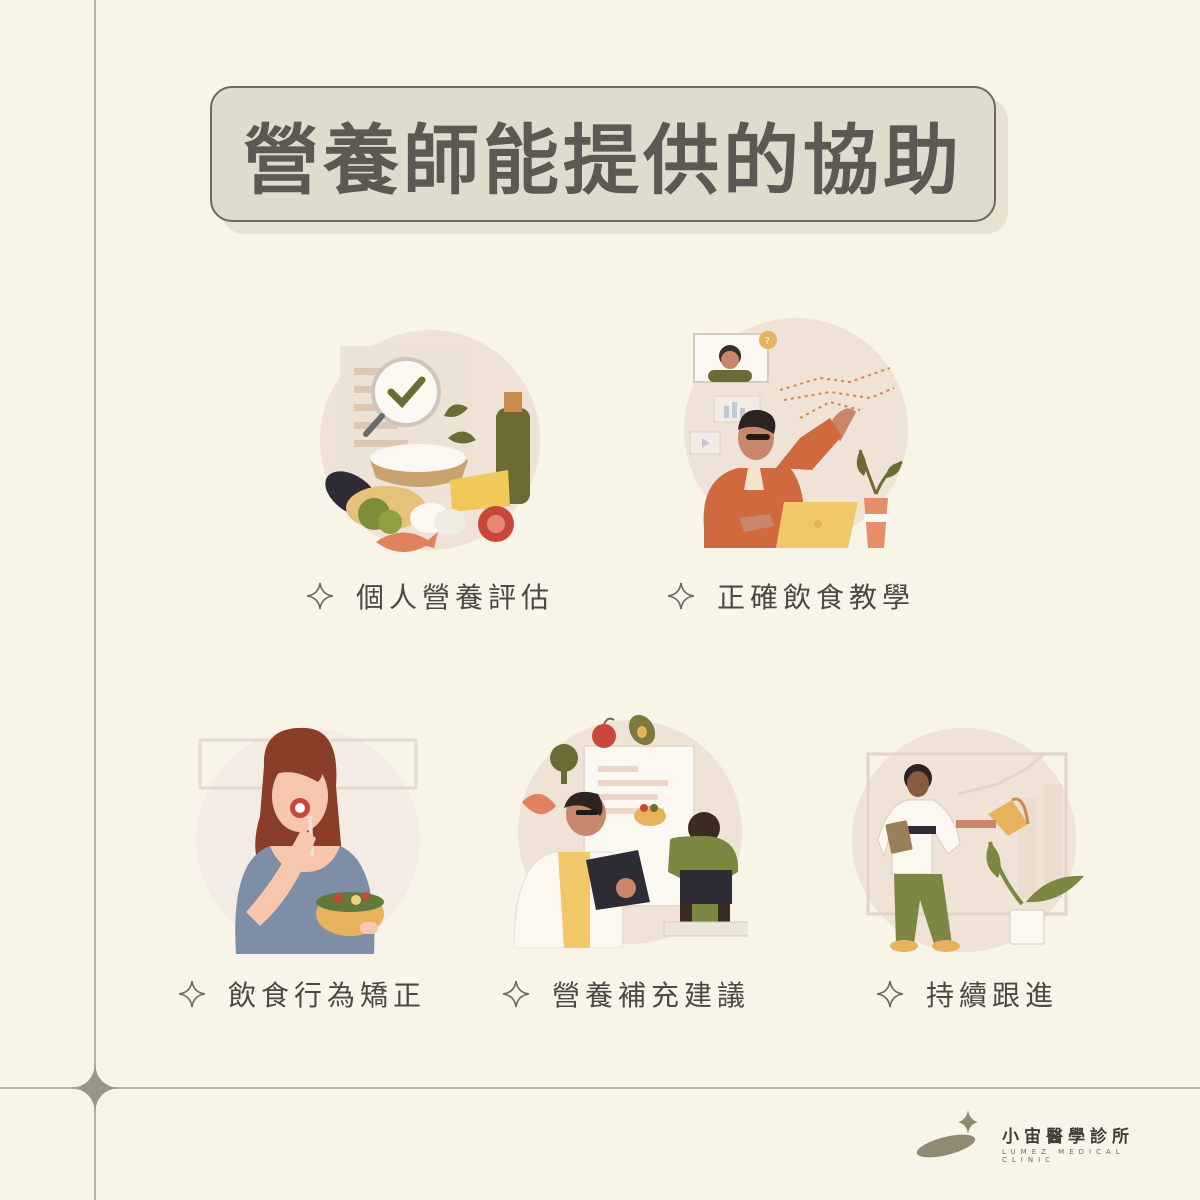 The height and width of the screenshot is (1200, 1200). What do you see at coordinates (327, 995) in the screenshot?
I see `service-label-text: 飲食行為矯正` at bounding box center [327, 995].